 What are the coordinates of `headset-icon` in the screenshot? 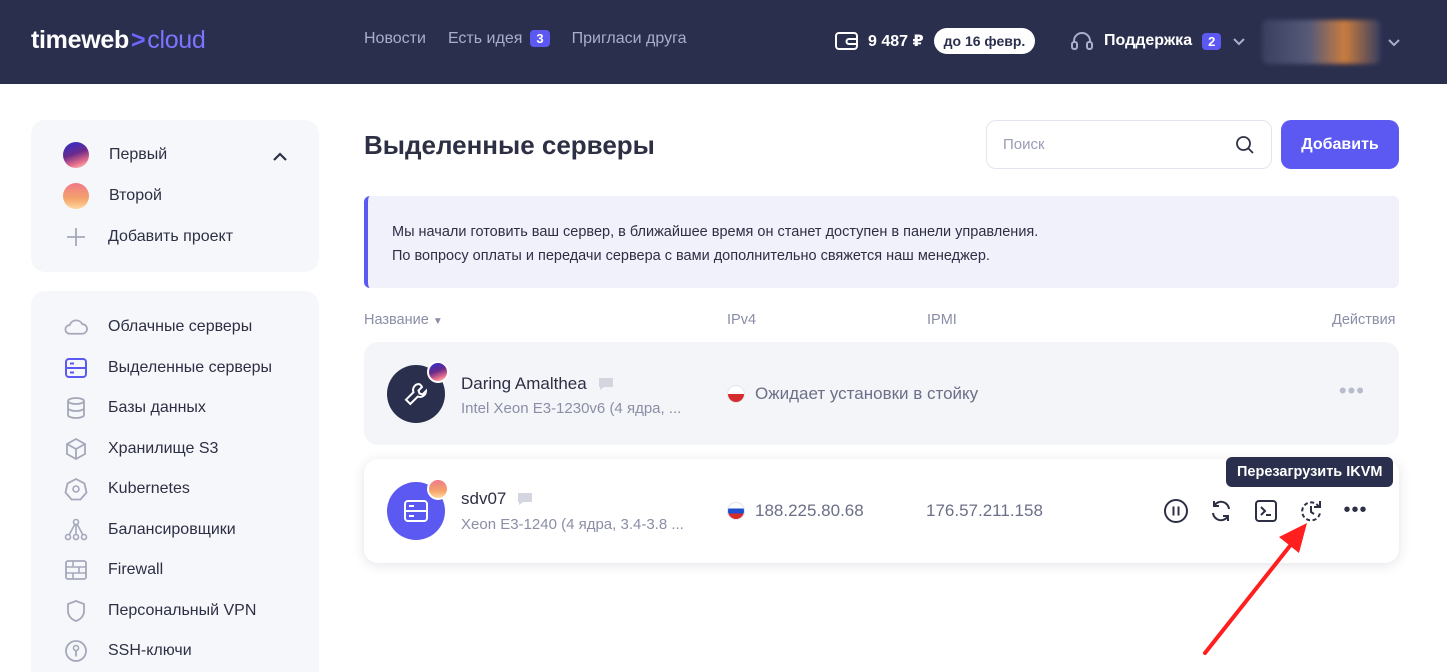 It's located at (1082, 41).